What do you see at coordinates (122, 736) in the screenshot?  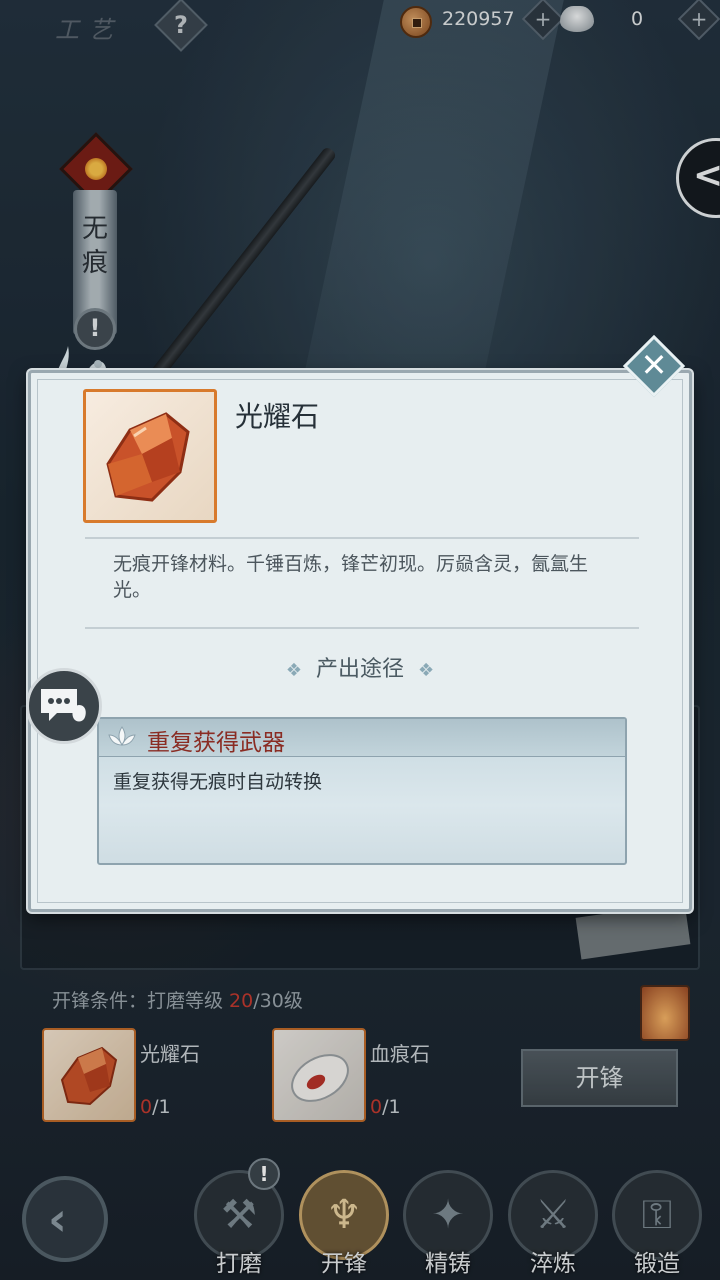 I see `lotus-icon` at bounding box center [122, 736].